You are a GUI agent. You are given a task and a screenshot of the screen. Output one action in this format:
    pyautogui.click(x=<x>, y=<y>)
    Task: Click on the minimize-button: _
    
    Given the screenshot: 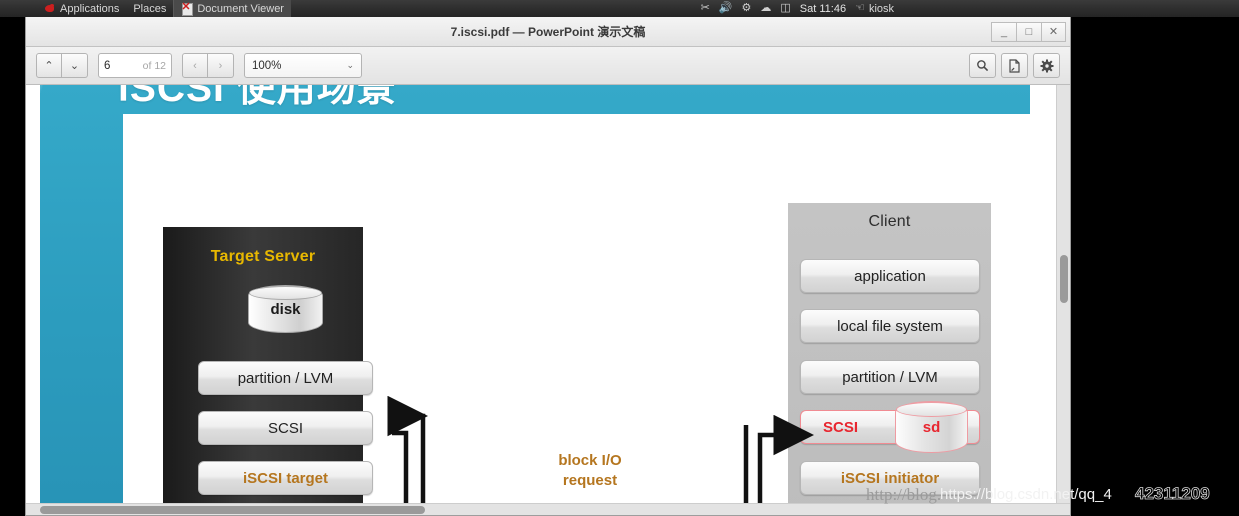 What is the action you would take?
    pyautogui.click(x=1003, y=31)
    